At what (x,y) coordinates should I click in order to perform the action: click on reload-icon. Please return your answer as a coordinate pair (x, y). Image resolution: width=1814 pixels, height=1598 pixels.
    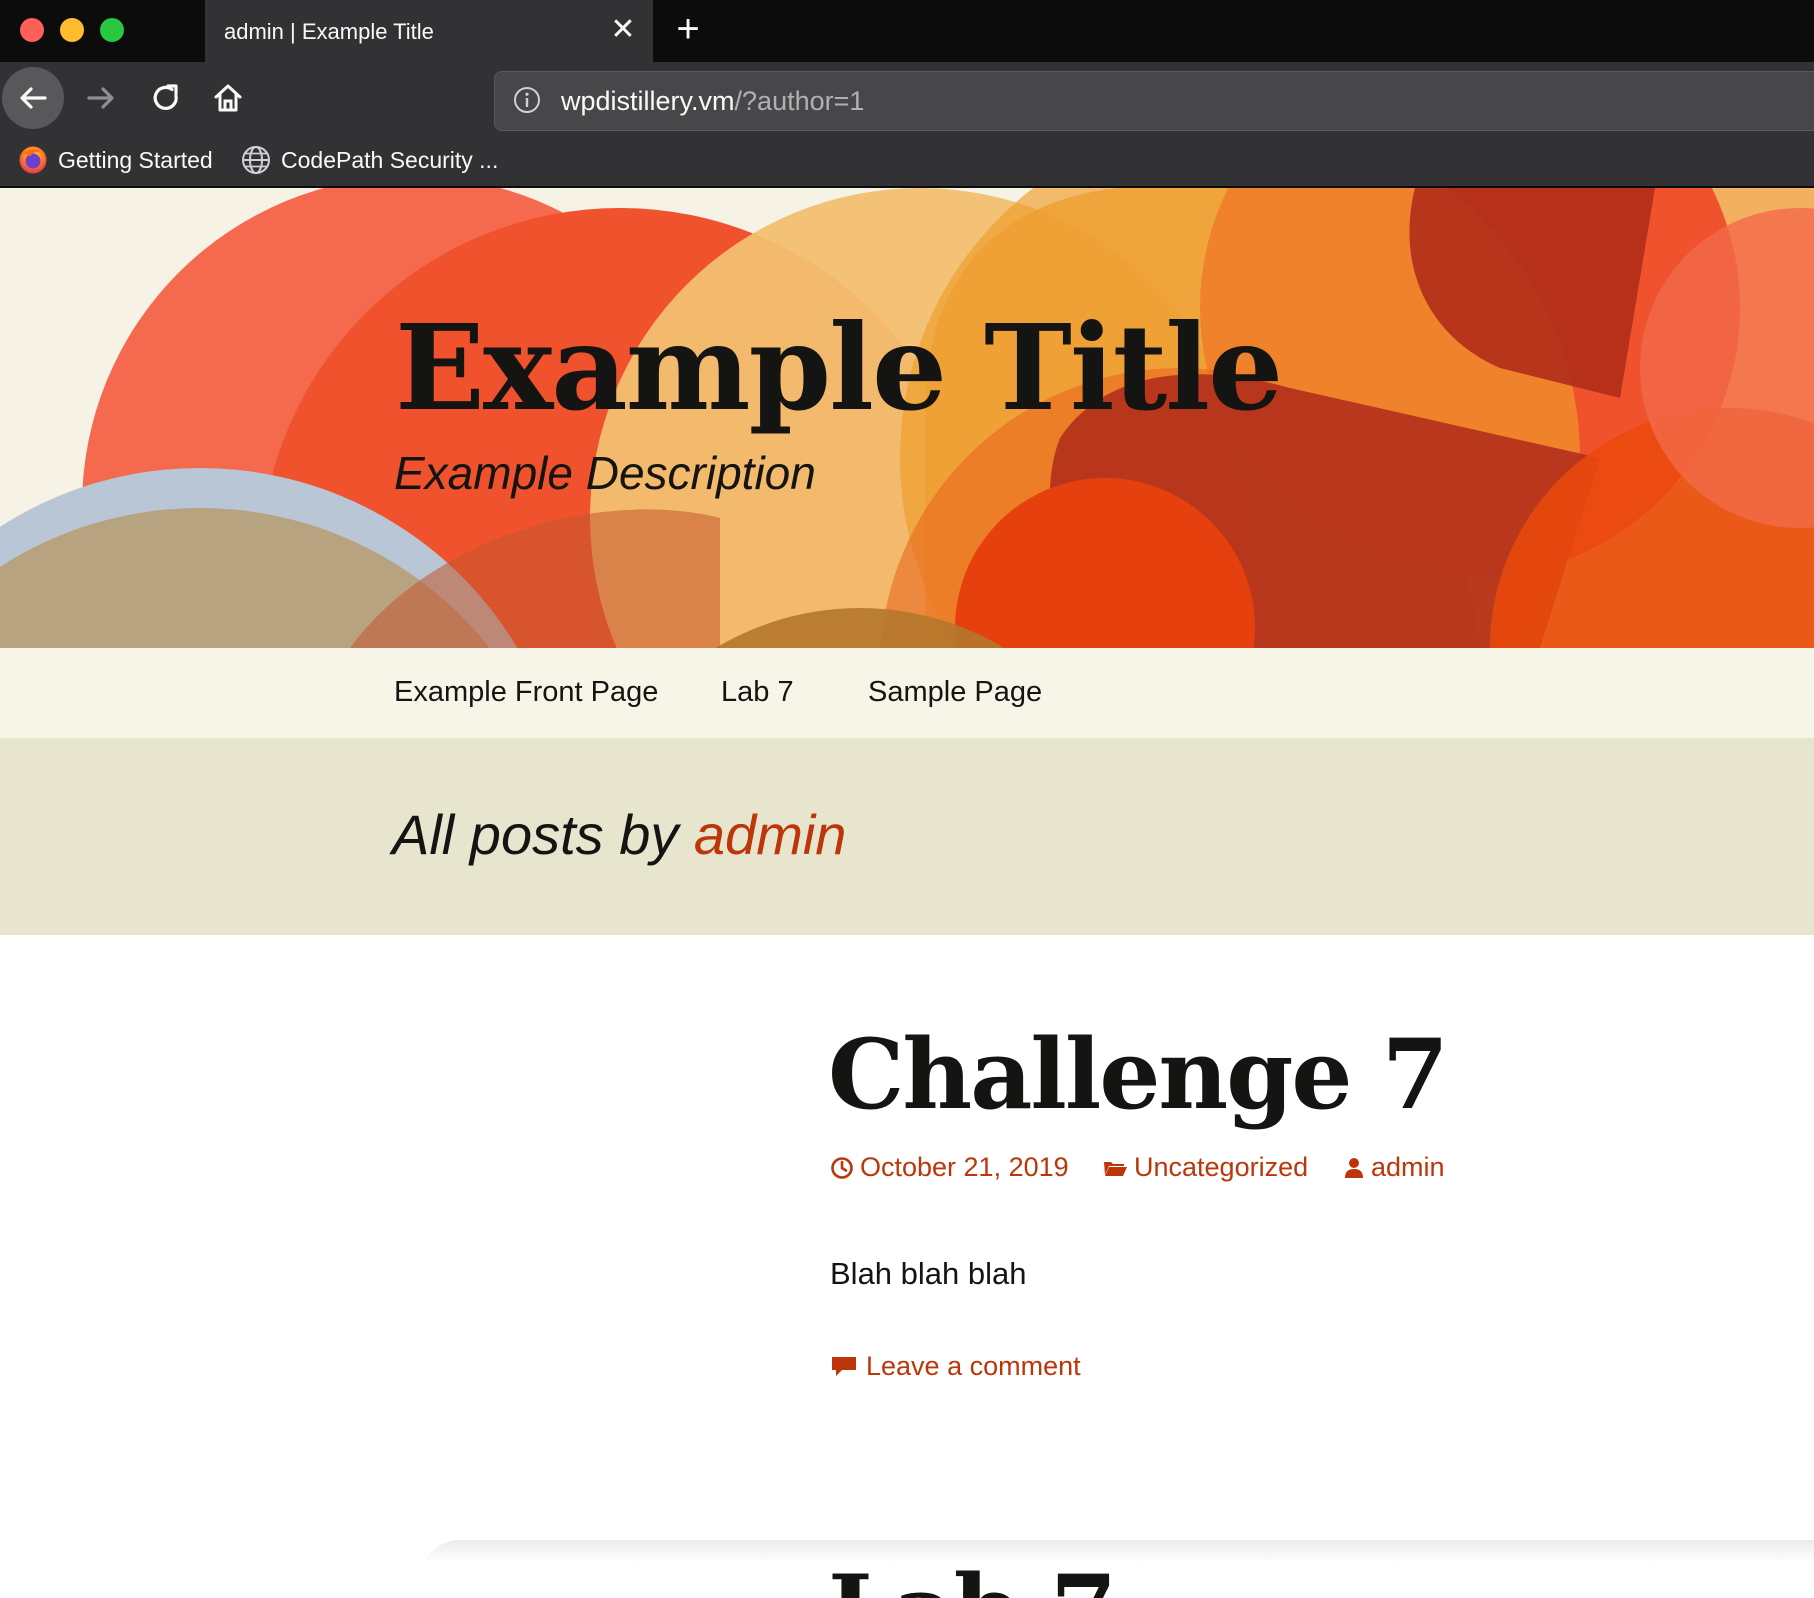
    Looking at the image, I should click on (165, 97).